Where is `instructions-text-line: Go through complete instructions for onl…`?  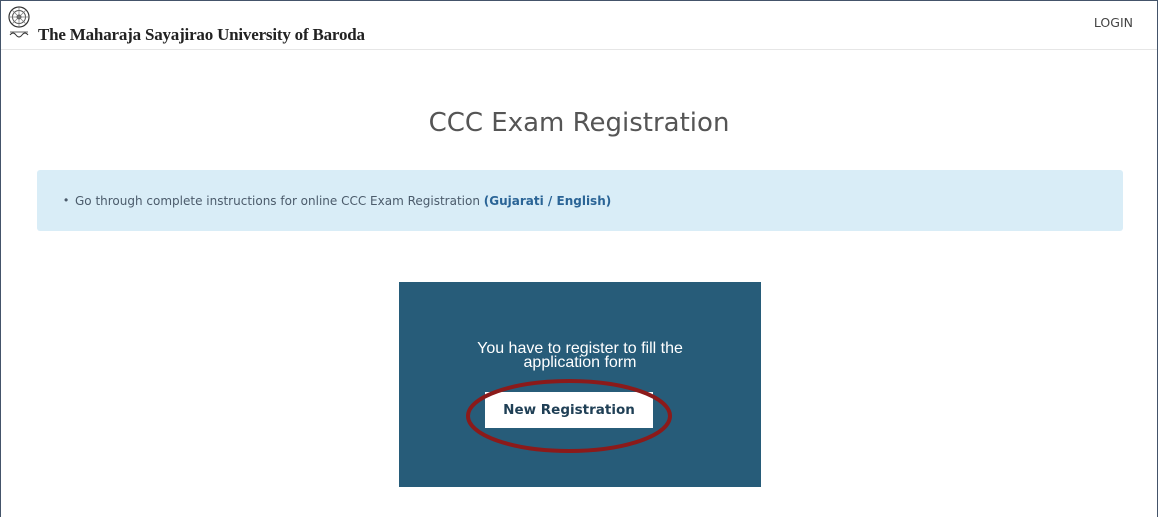 instructions-text-line: Go through complete instructions for onl… is located at coordinates (343, 201).